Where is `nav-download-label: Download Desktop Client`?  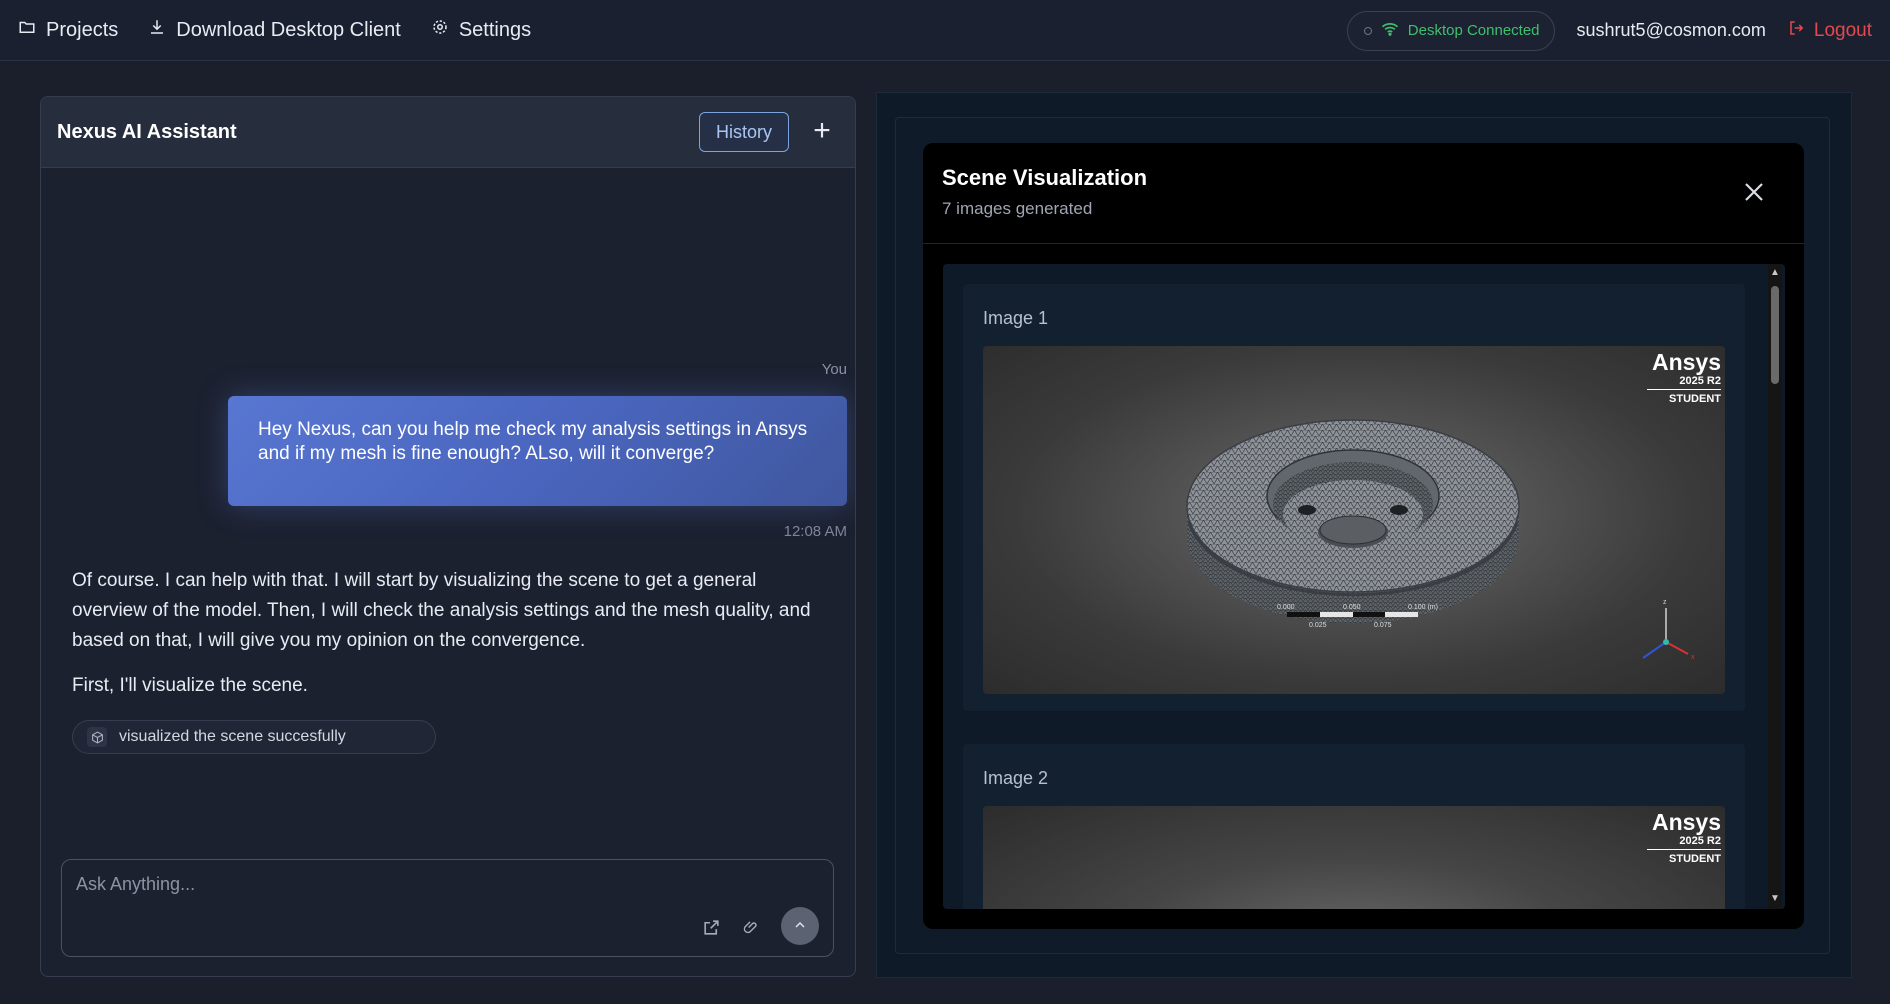 nav-download-label: Download Desktop Client is located at coordinates (288, 29).